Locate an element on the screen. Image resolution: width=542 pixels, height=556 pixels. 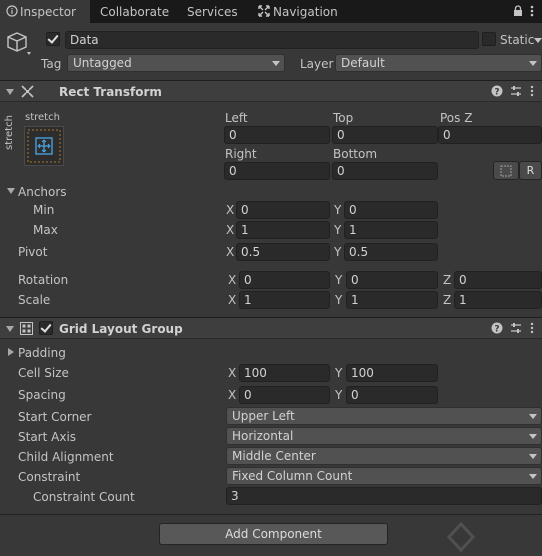
left-field: 0 is located at coordinates (277, 135).